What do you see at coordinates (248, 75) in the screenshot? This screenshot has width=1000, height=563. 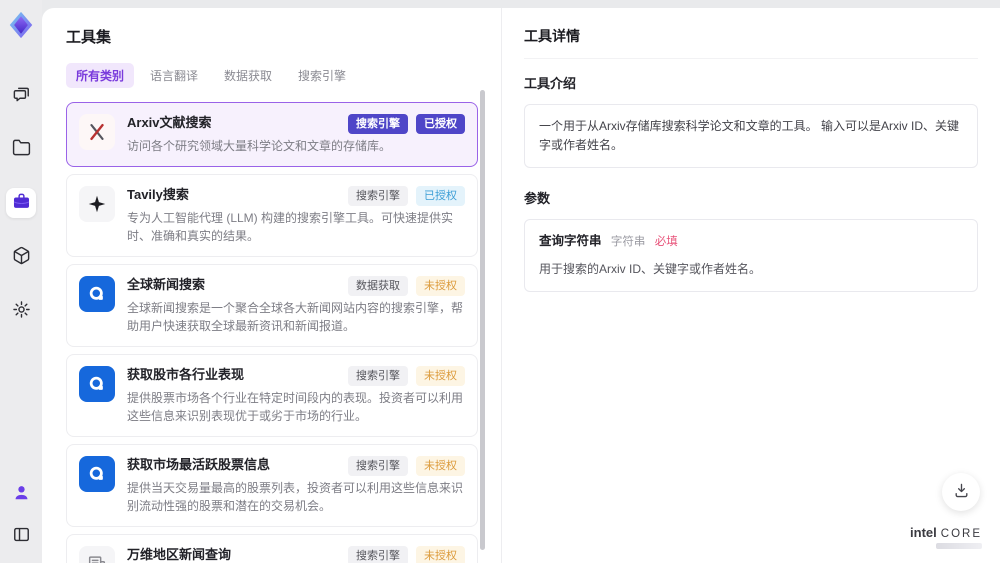 I see `tab-data-acquisition: 数据获取` at bounding box center [248, 75].